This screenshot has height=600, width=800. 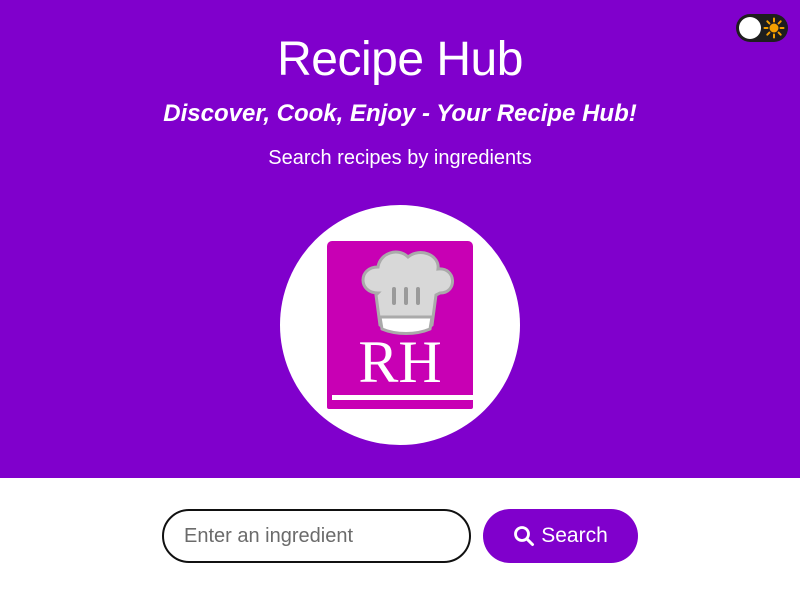 What do you see at coordinates (524, 536) in the screenshot?
I see `search-icon` at bounding box center [524, 536].